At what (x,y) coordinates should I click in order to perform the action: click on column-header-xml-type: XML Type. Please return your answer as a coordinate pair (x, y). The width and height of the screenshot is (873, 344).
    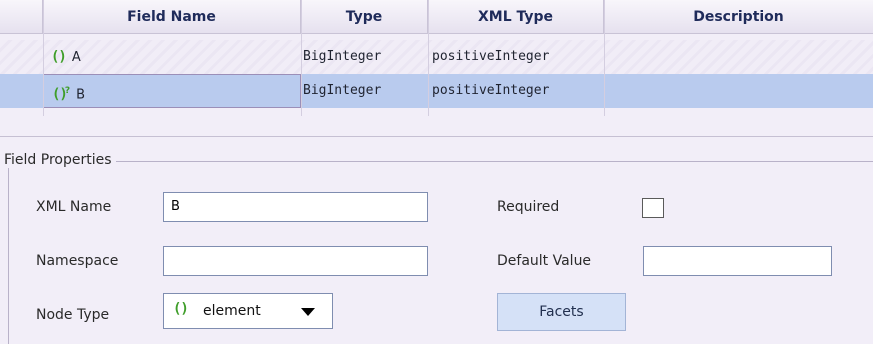
    Looking at the image, I should click on (516, 17).